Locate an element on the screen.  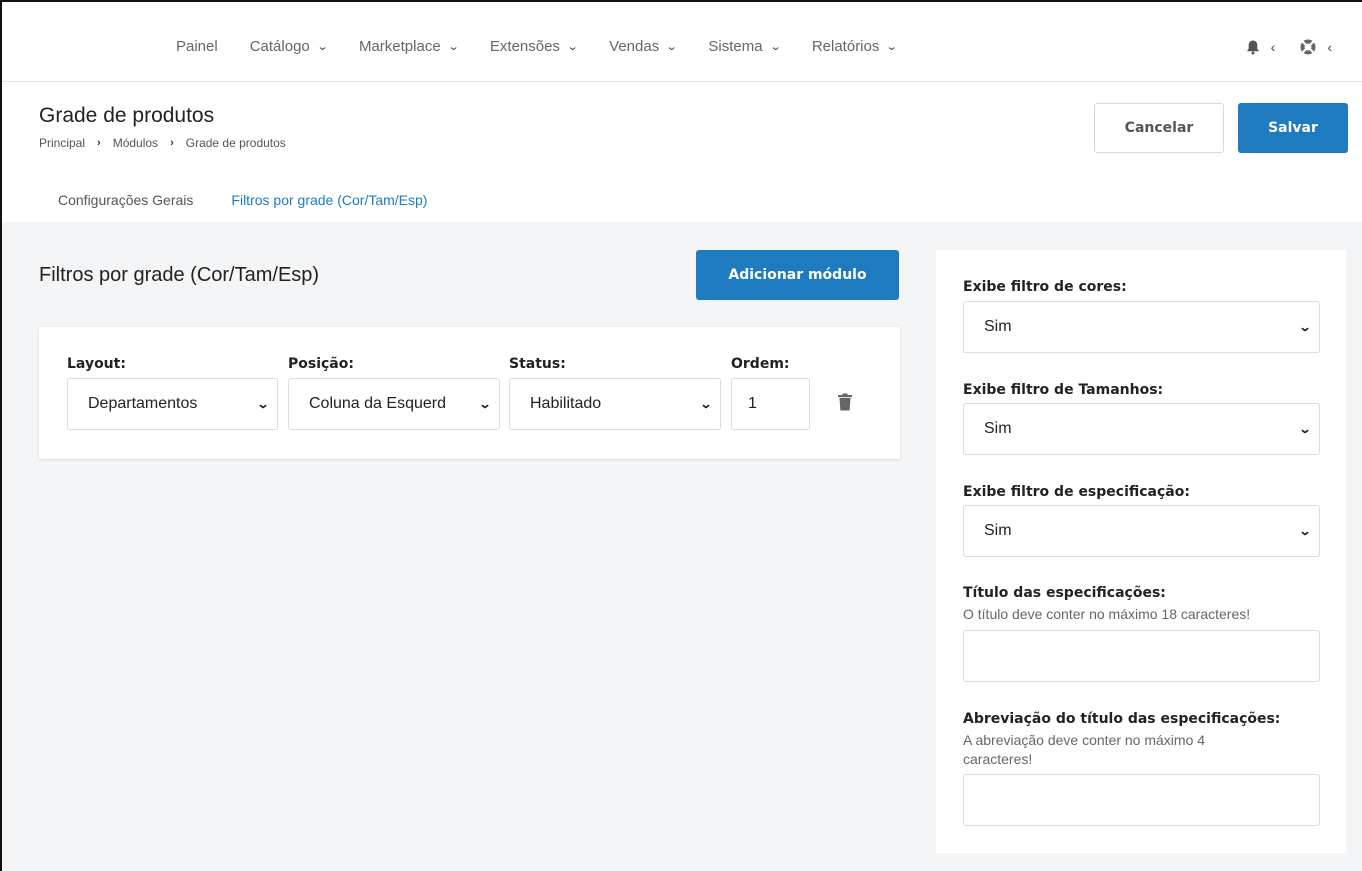
colors-filter-select: Sim ⌄ is located at coordinates (1141, 327).